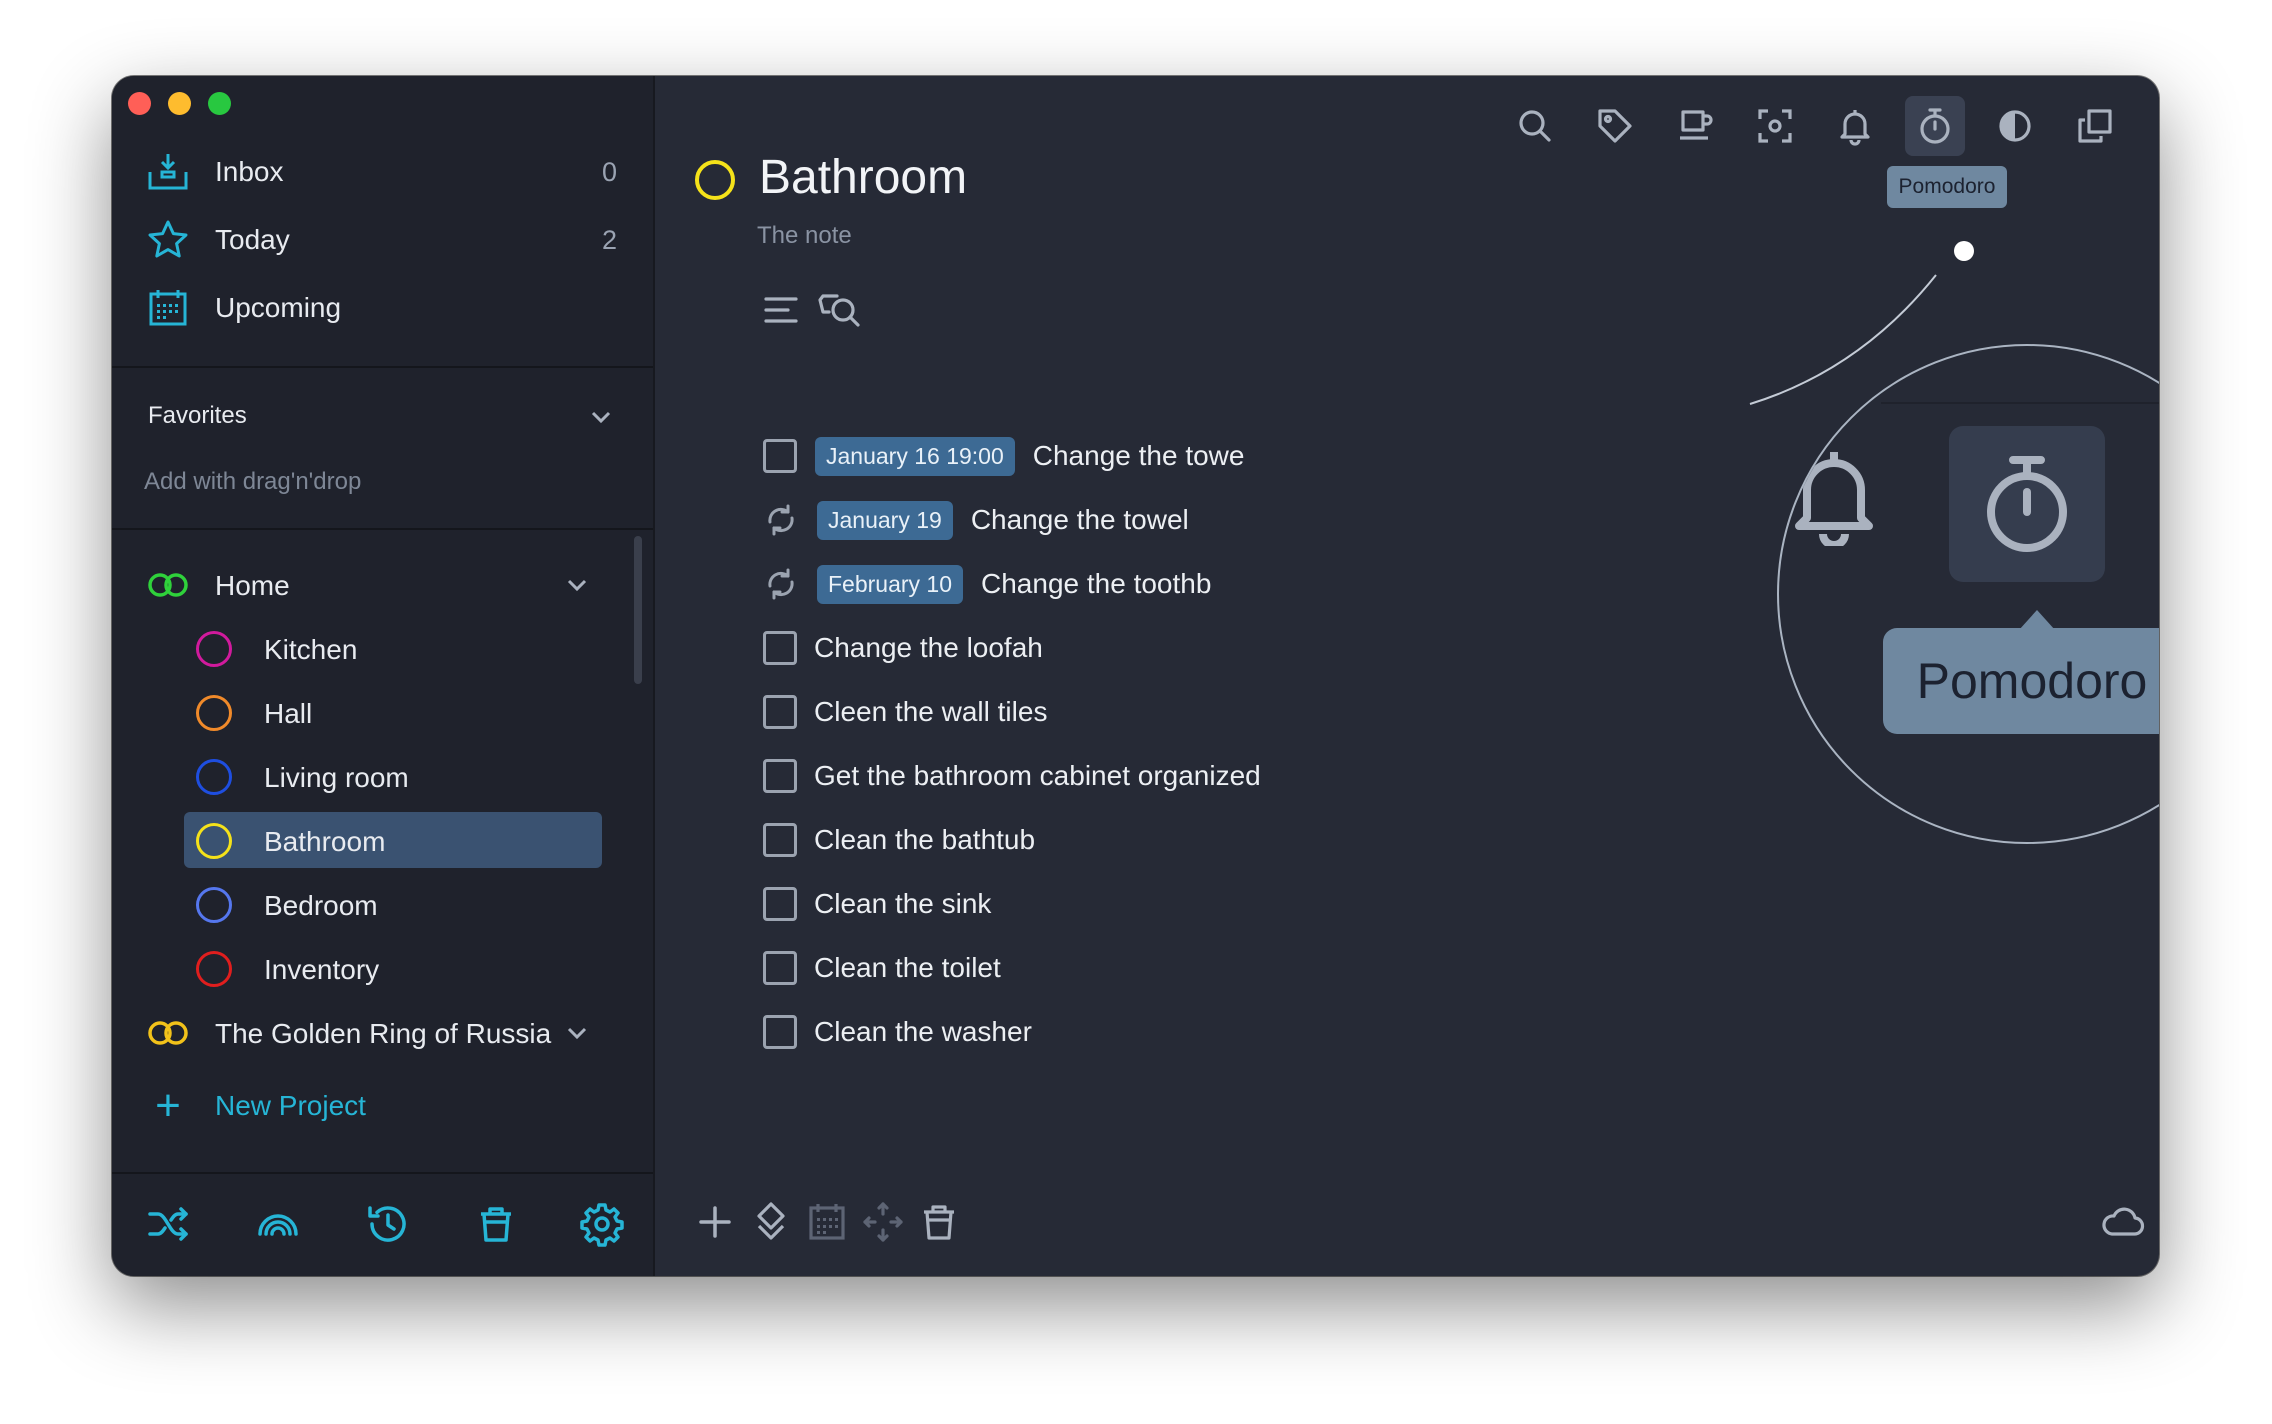  I want to click on task-title: Change the loofah, so click(928, 648).